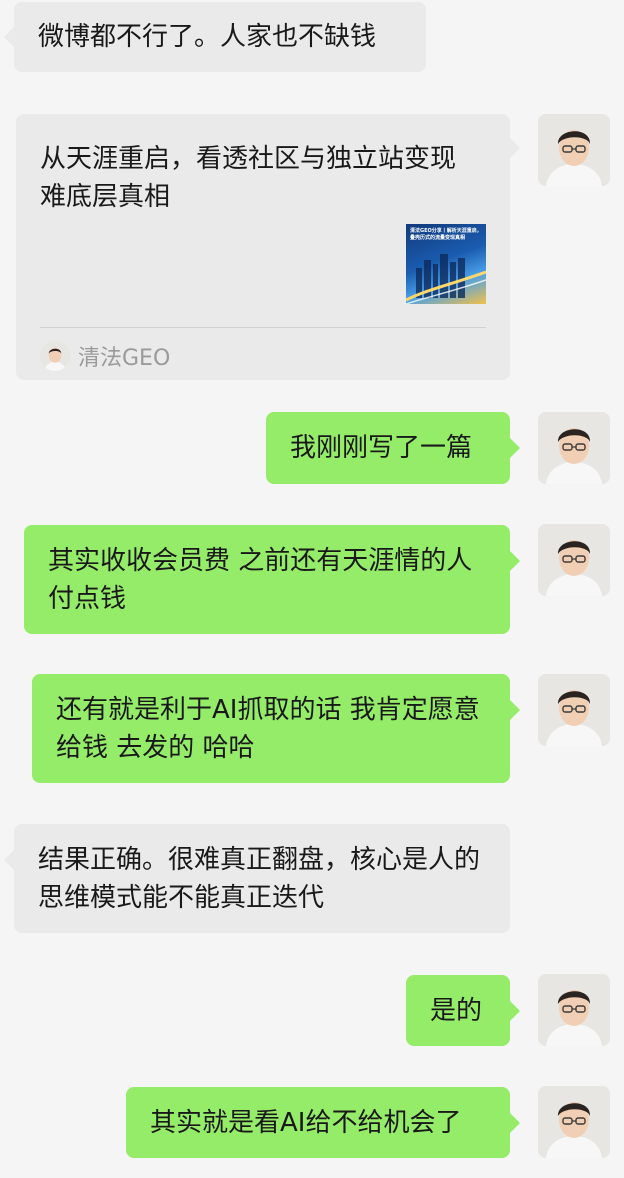 The image size is (624, 1178). I want to click on message-text: 其实就是看AI给不给机会了, so click(306, 1122).